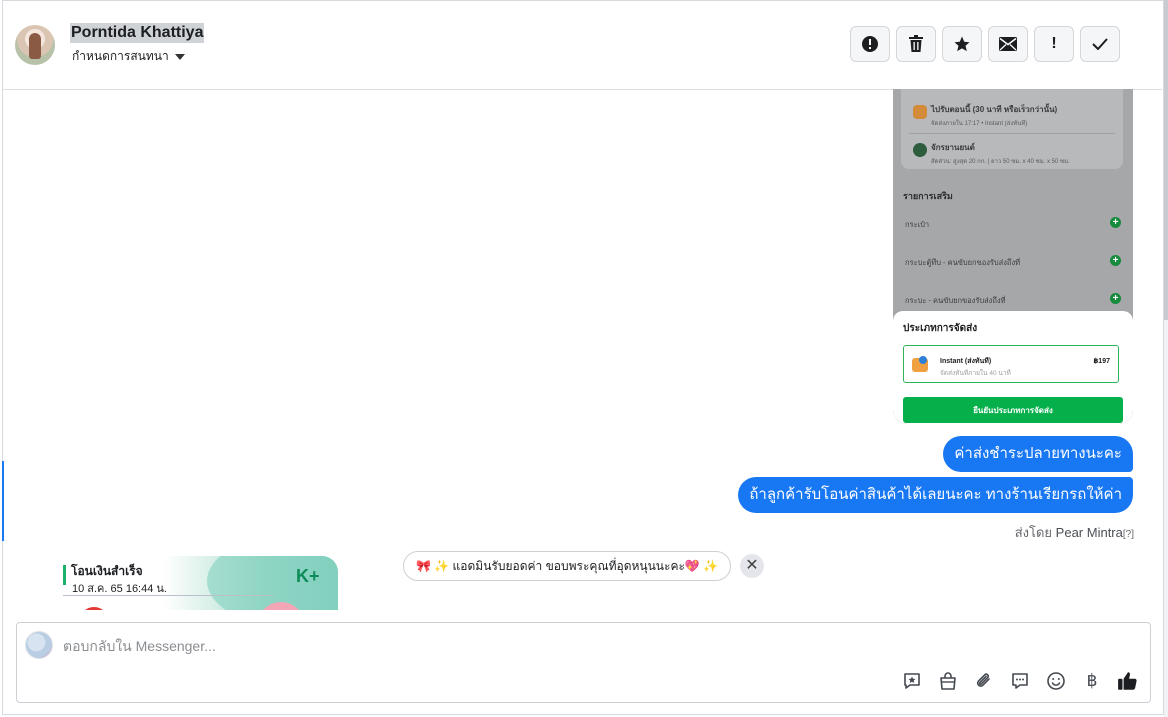 This screenshot has height=717, width=1168. I want to click on saved-replies-button, so click(912, 681).